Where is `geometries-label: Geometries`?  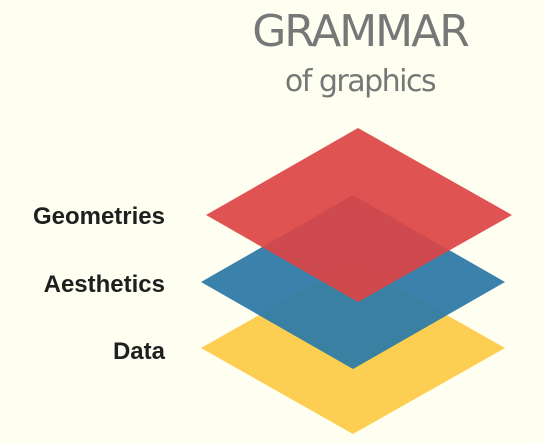
geometries-label: Geometries is located at coordinates (98, 216).